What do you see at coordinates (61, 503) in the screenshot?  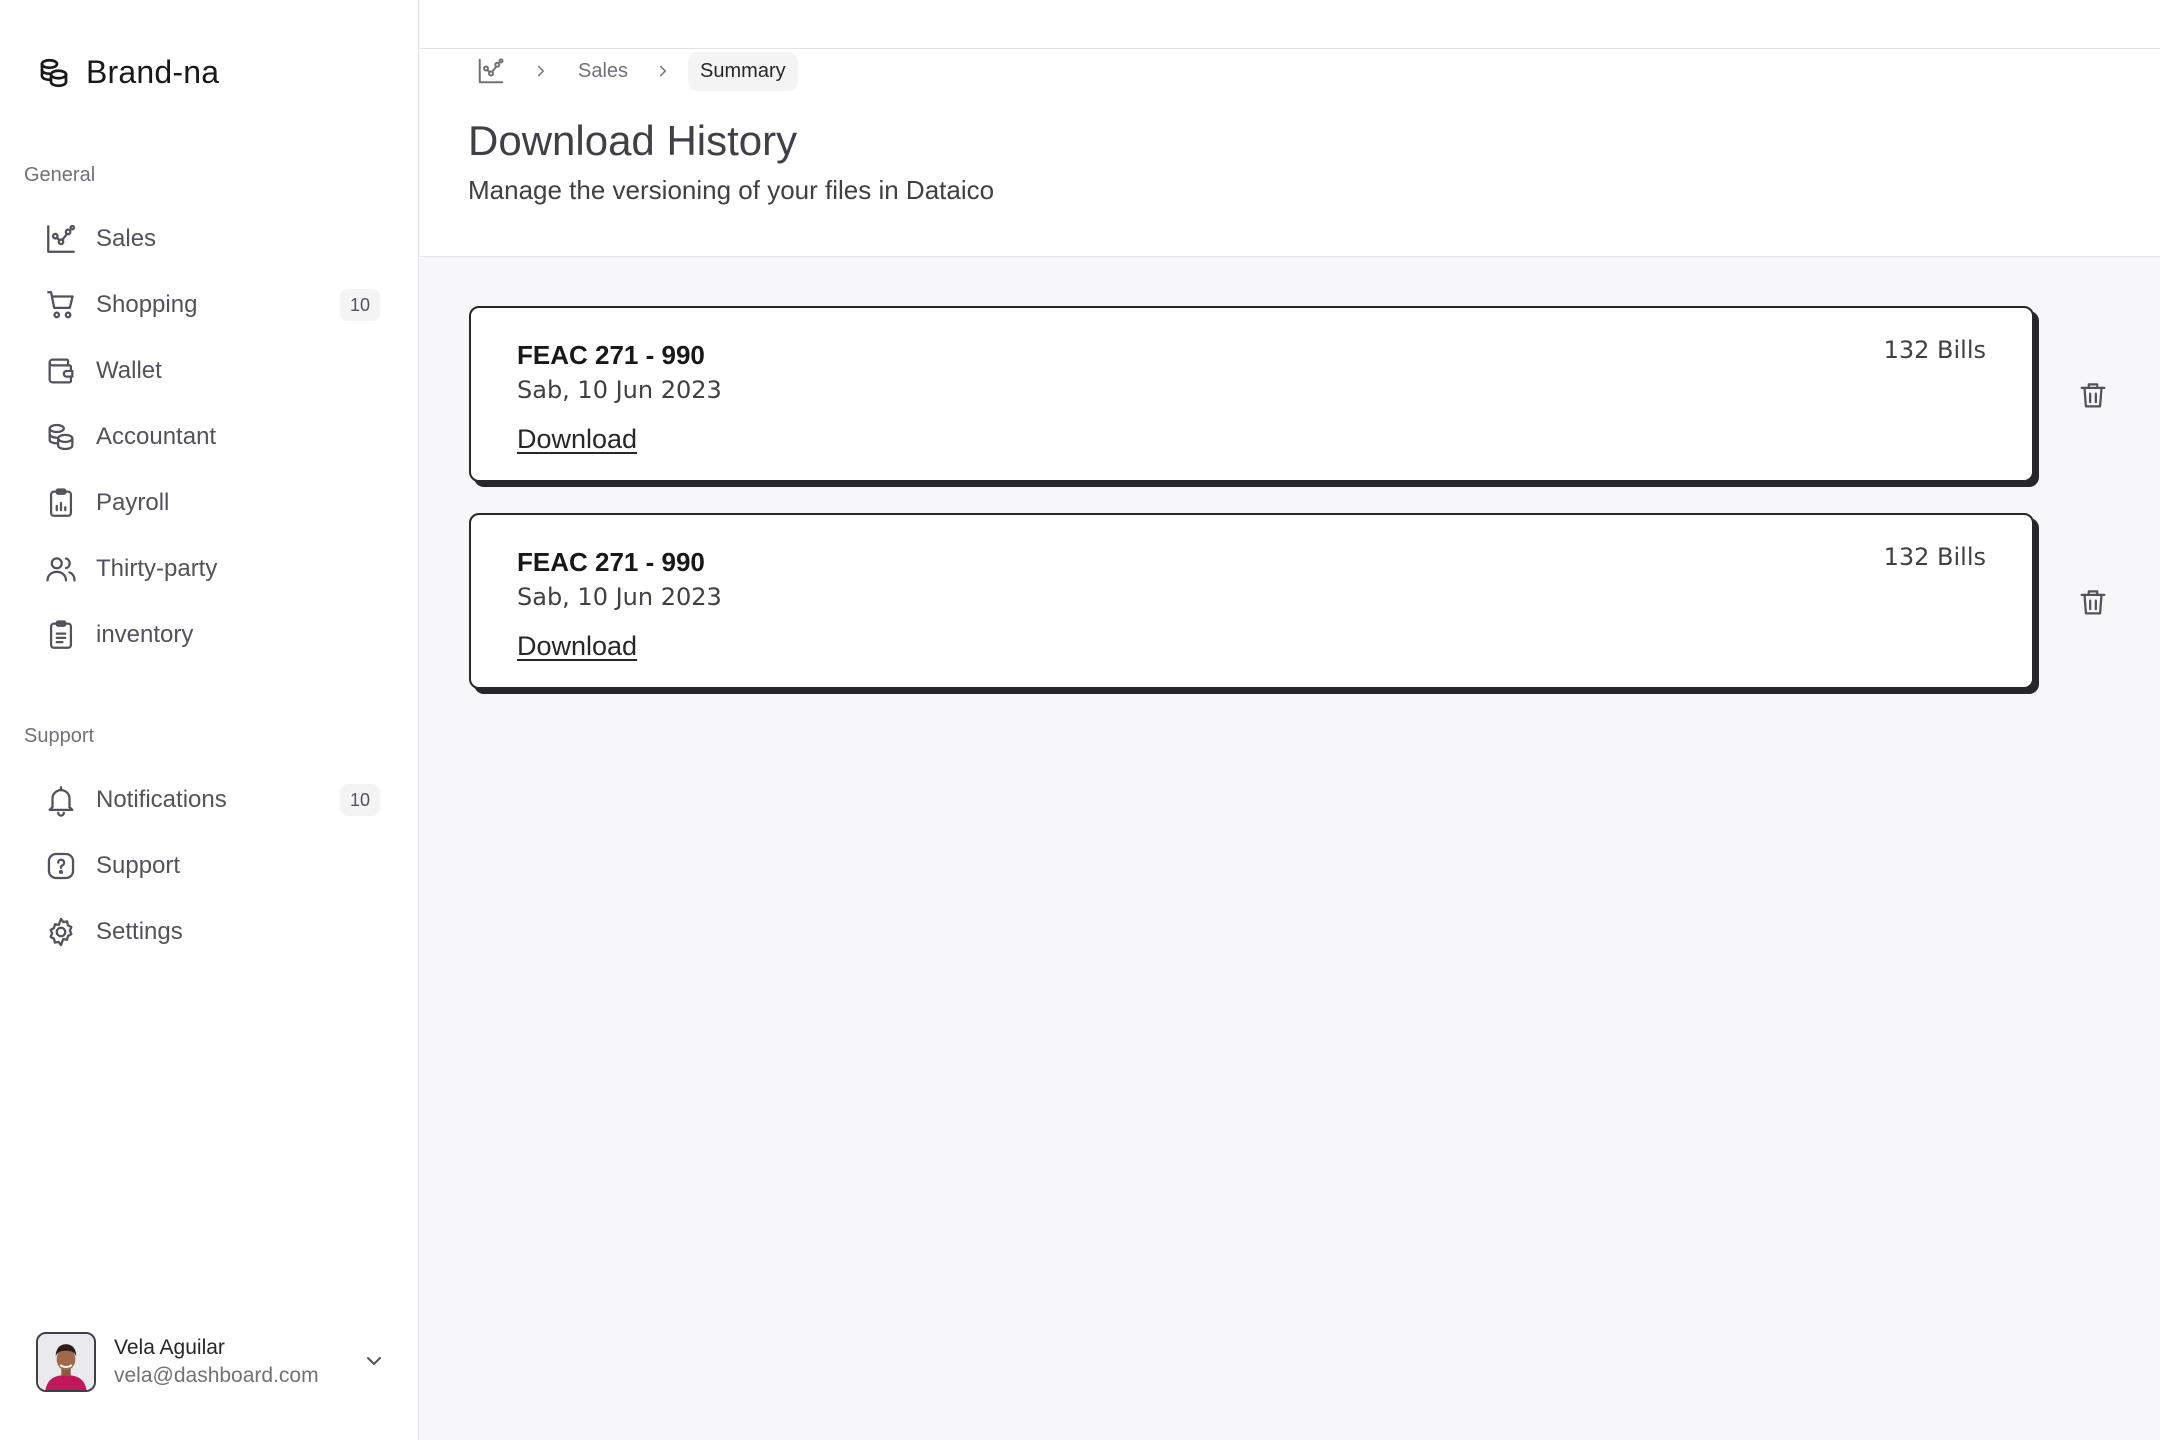 I see `clipboard-chart-icon` at bounding box center [61, 503].